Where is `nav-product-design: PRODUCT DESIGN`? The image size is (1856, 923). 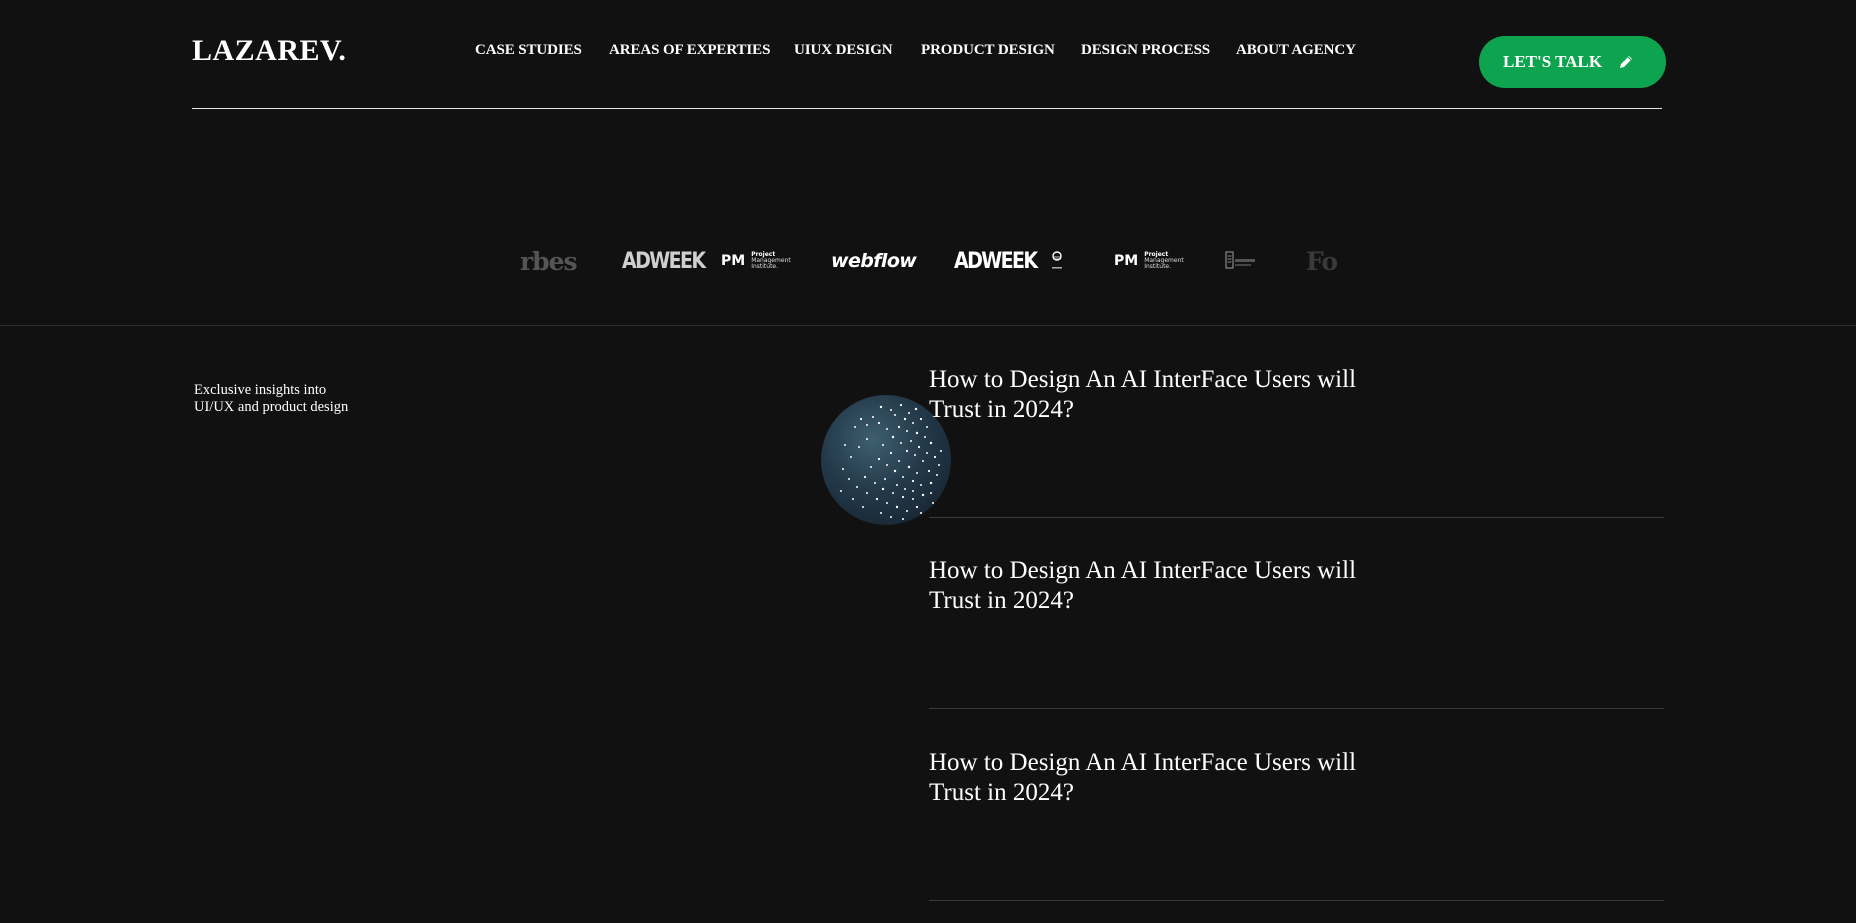 nav-product-design: PRODUCT DESIGN is located at coordinates (988, 50).